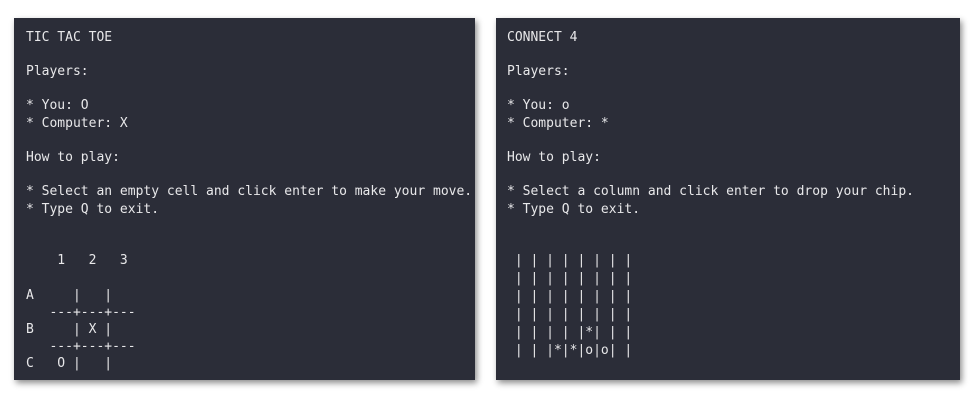 The image size is (976, 400). What do you see at coordinates (77, 123) in the screenshot?
I see `ttt-player-computer: * Computer: X` at bounding box center [77, 123].